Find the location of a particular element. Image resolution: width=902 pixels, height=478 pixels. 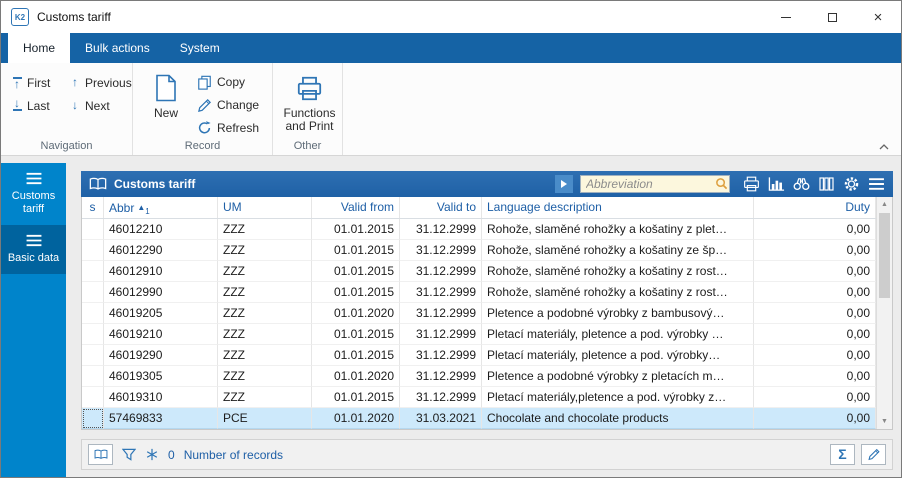

columns-icon is located at coordinates (826, 184).